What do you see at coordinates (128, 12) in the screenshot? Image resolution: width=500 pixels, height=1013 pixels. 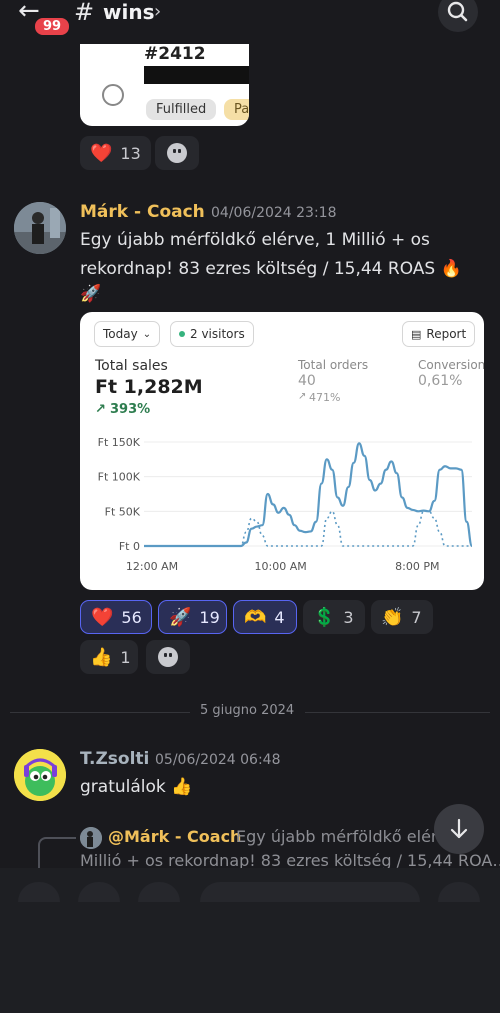 I see `channel-name: wins` at bounding box center [128, 12].